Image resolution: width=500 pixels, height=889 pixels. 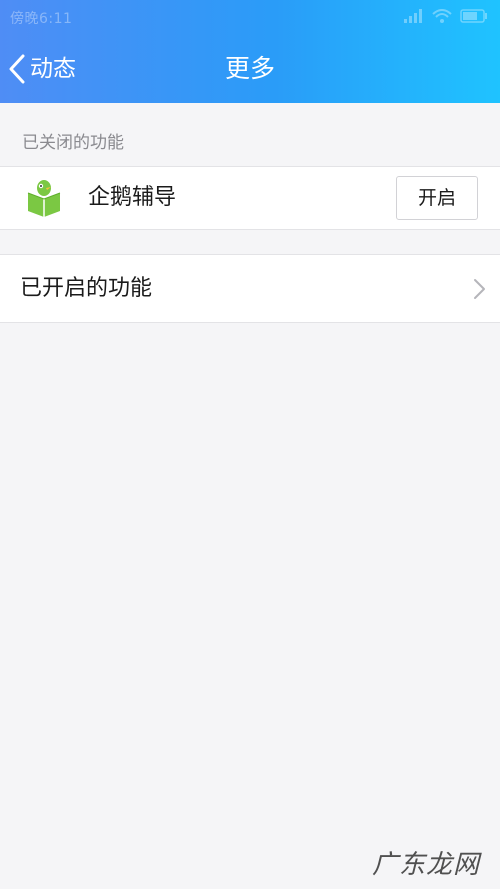 I want to click on opened-section-label: 已开启的功能, so click(x=86, y=288).